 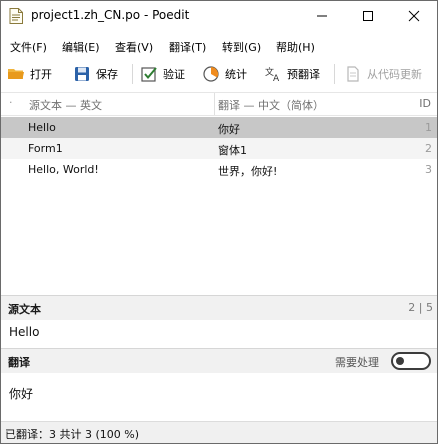 What do you see at coordinates (400, 361) in the screenshot?
I see `toggle-knob` at bounding box center [400, 361].